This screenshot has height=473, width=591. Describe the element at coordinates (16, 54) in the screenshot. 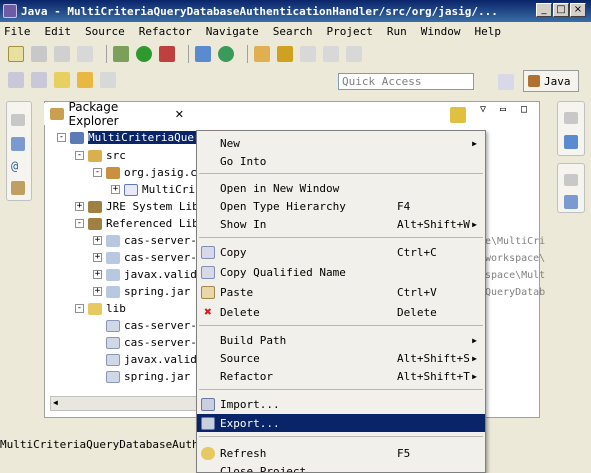

I see `new-icon` at that location.